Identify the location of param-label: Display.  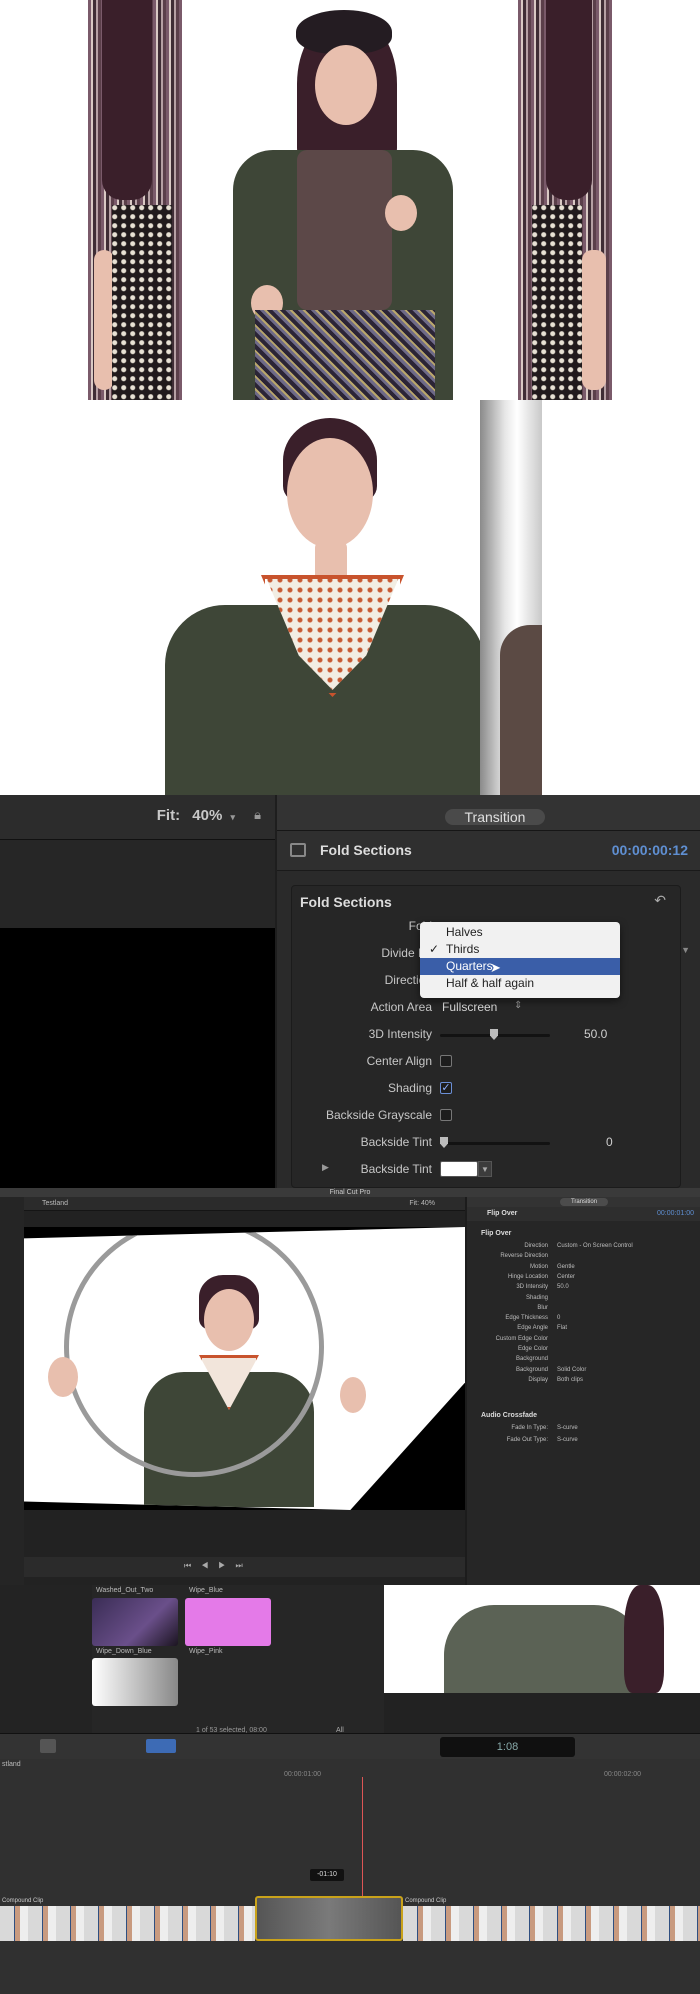
(538, 1379).